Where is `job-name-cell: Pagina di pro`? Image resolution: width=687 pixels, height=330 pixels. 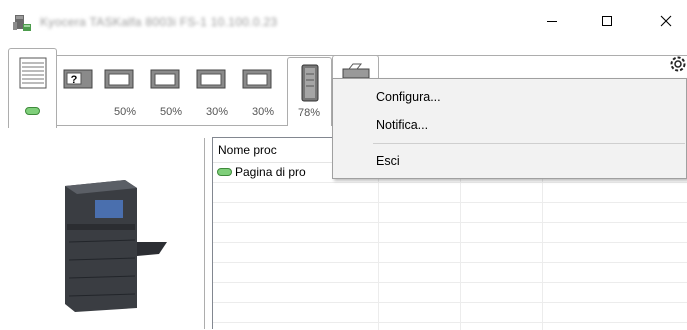
job-name-cell: Pagina di pro is located at coordinates (261, 172).